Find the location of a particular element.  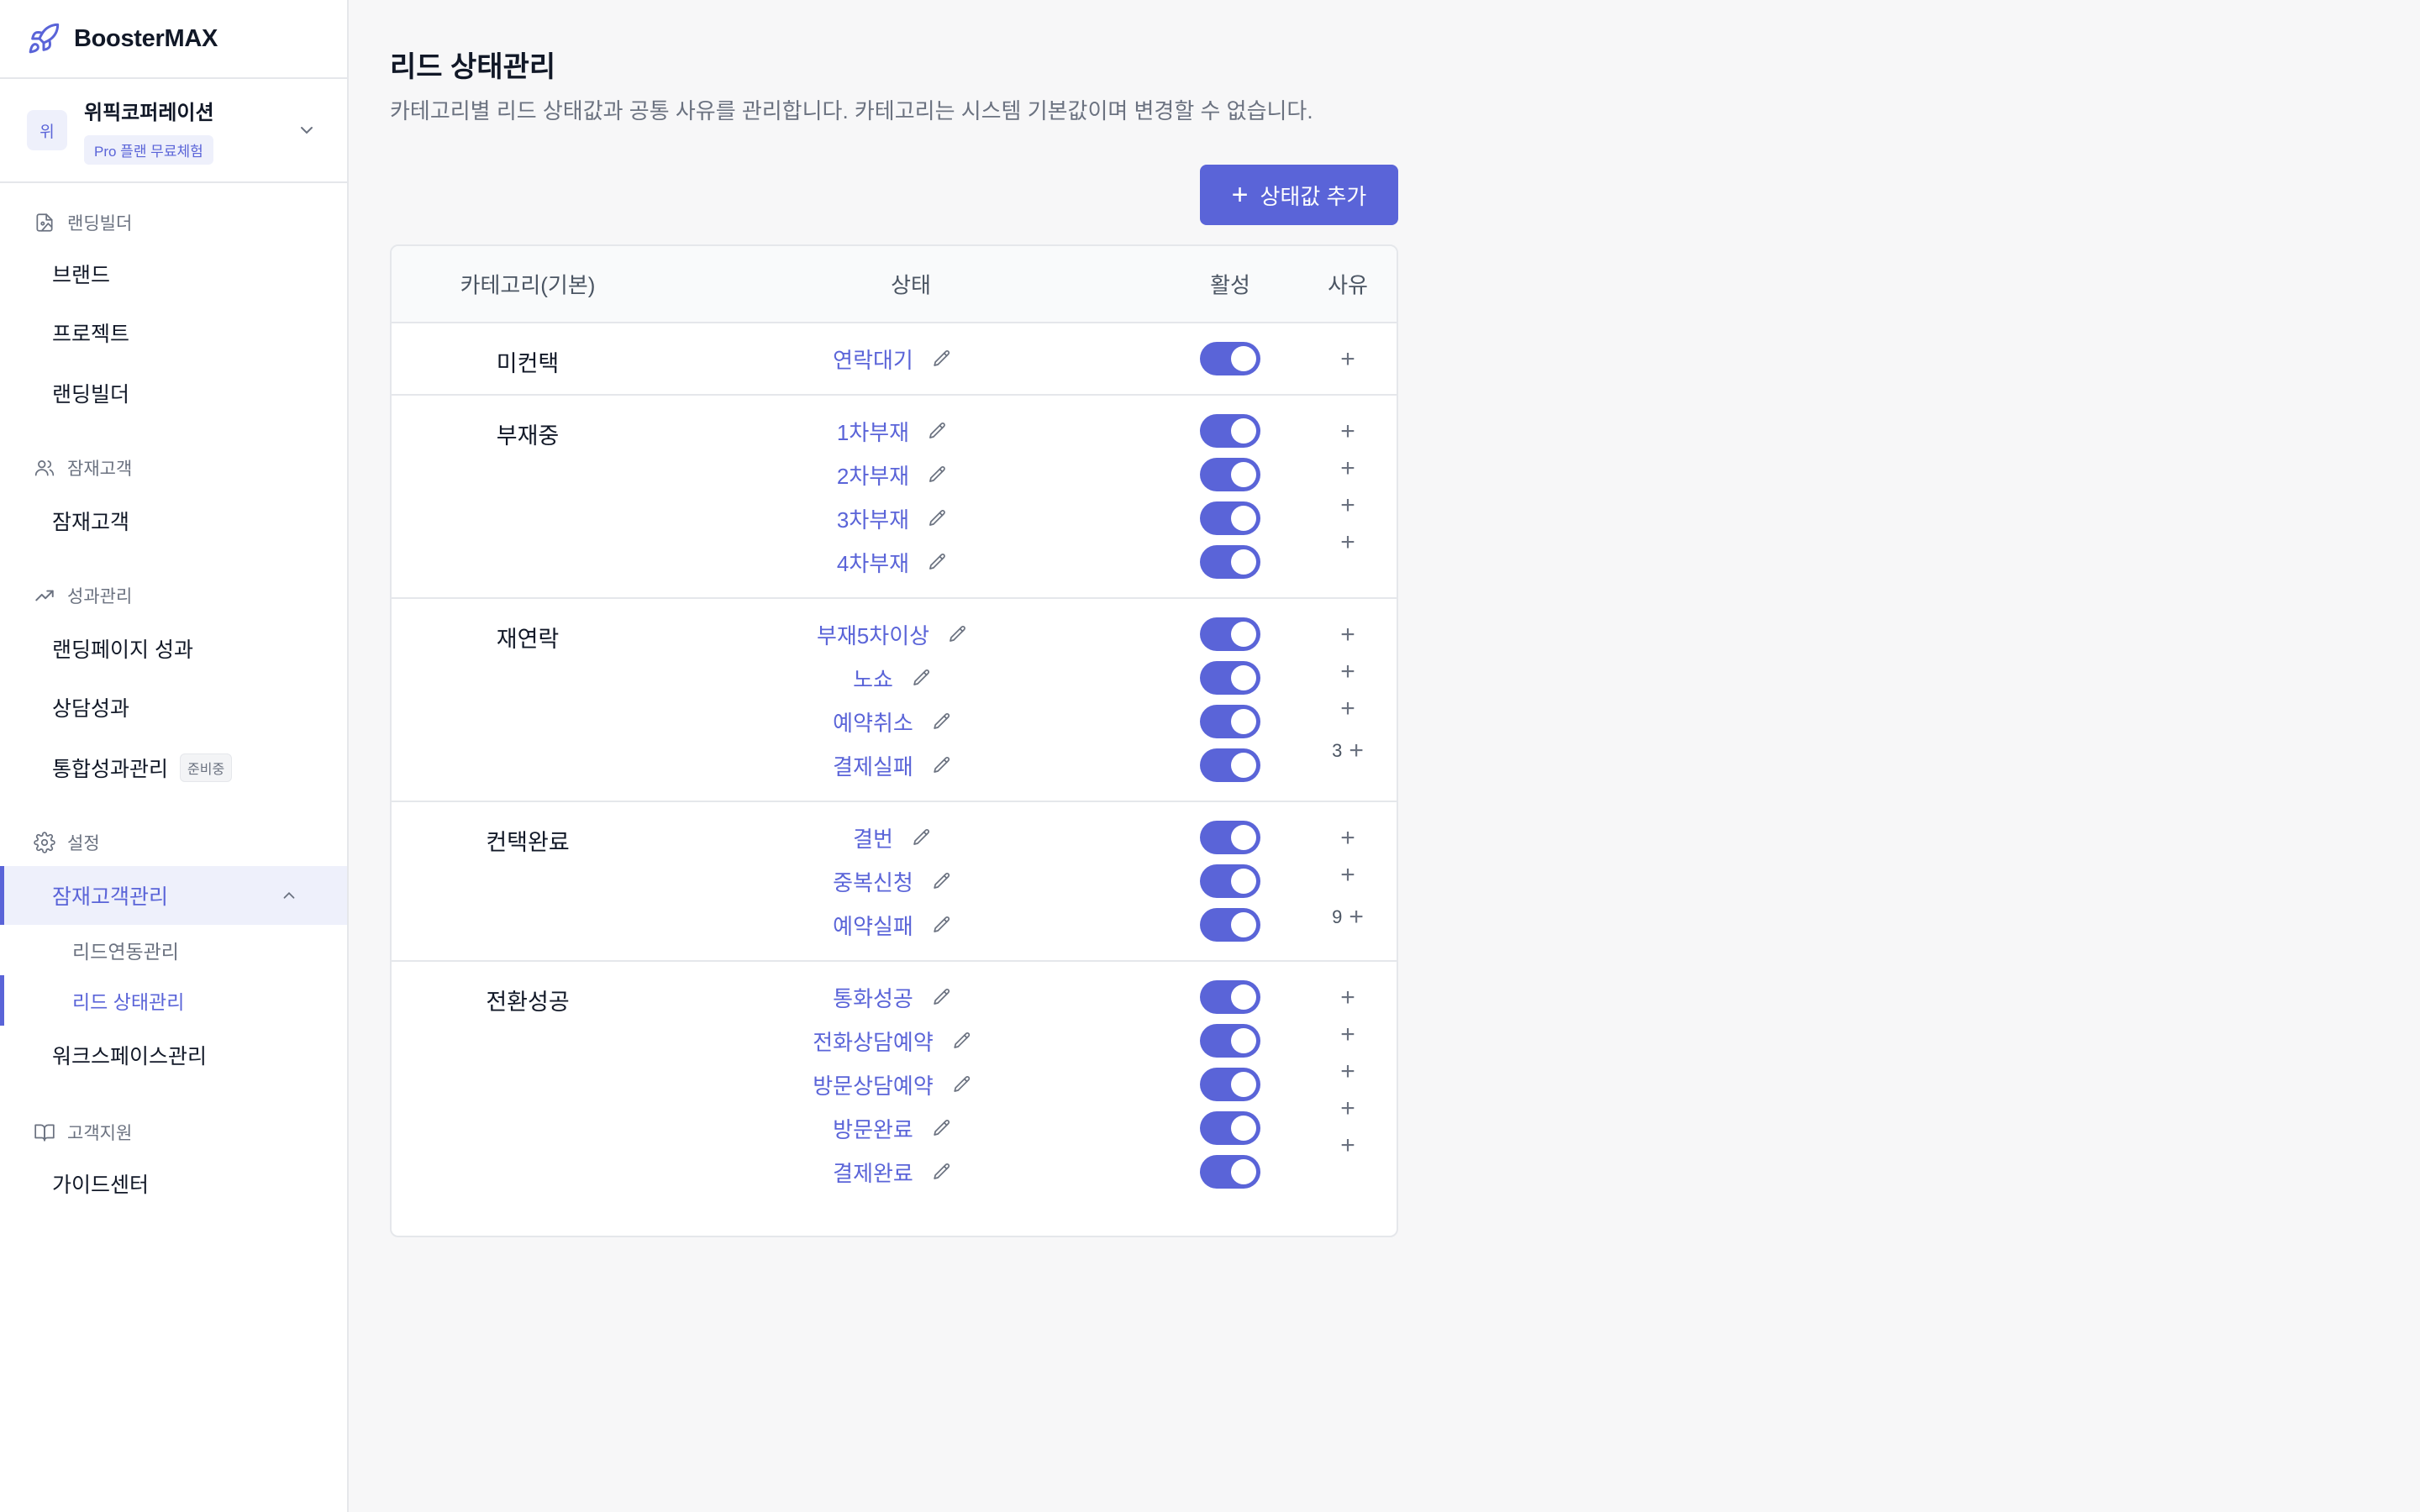

sidebar-item-landing-builder: 랜딩빌더 is located at coordinates (173, 393).